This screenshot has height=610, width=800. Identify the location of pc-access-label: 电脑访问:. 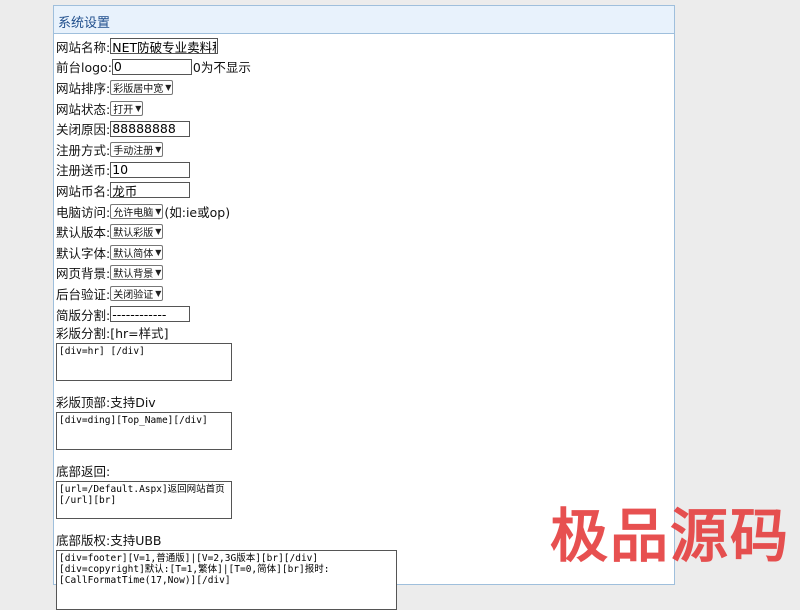
(83, 212).